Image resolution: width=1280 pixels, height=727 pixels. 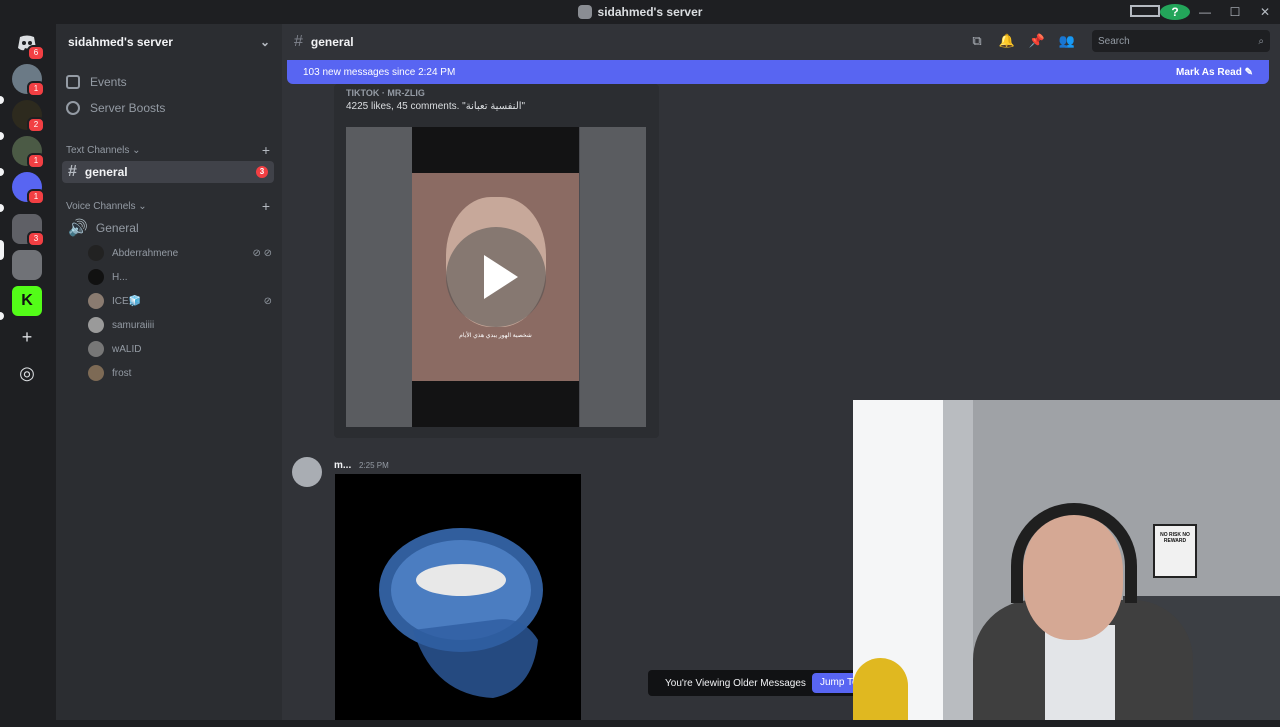 What do you see at coordinates (73, 108) in the screenshot?
I see `boost-icon` at bounding box center [73, 108].